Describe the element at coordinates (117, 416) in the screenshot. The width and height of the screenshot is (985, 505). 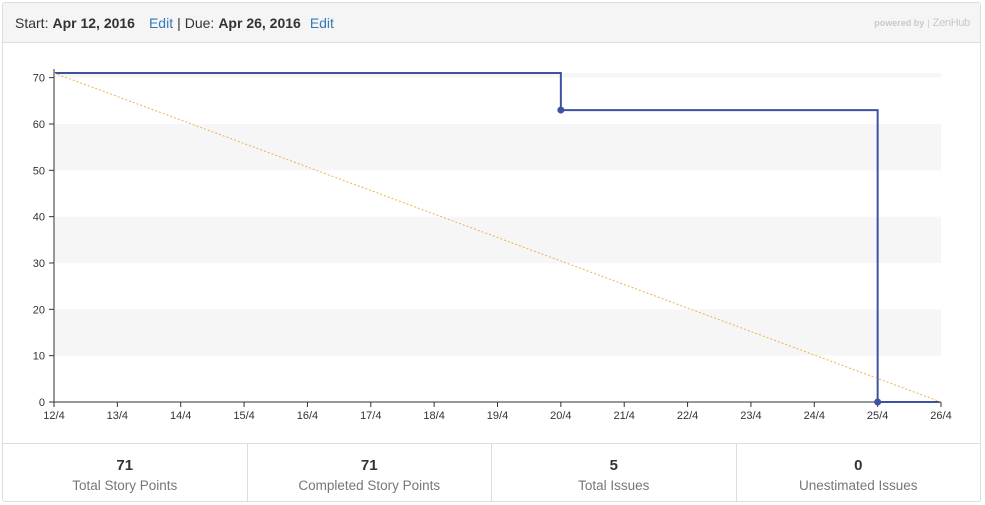
I see `x-tick-label: 13/4` at that location.